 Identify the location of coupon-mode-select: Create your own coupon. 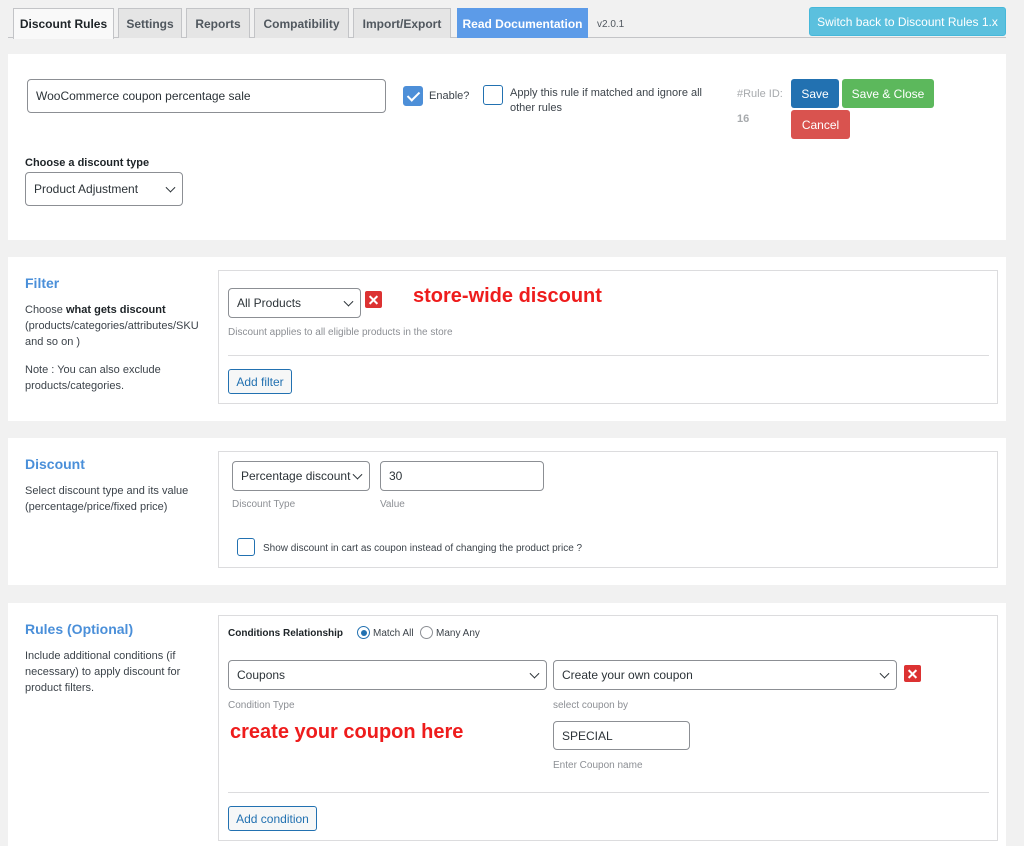
(725, 675).